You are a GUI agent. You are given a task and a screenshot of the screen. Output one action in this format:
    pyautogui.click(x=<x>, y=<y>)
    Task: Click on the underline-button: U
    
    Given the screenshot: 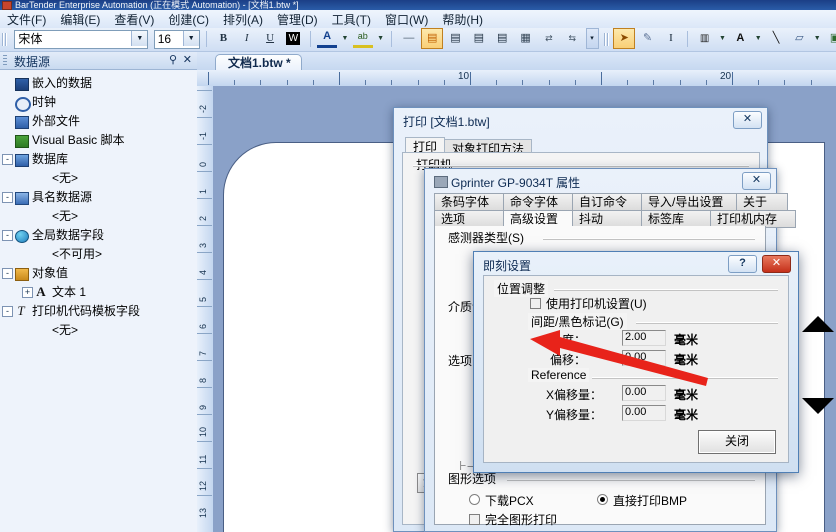 What is the action you would take?
    pyautogui.click(x=270, y=38)
    